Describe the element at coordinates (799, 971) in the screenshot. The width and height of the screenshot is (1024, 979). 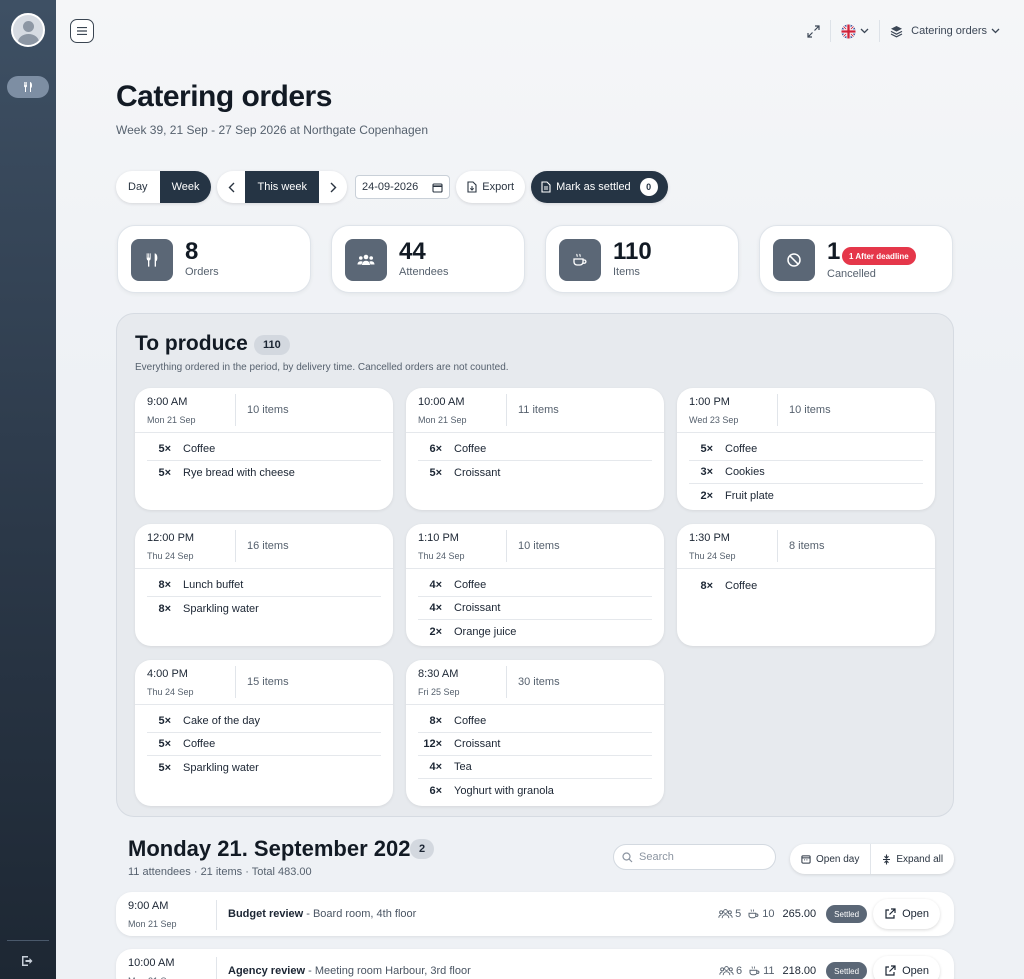
I see `order-total: 218.00` at that location.